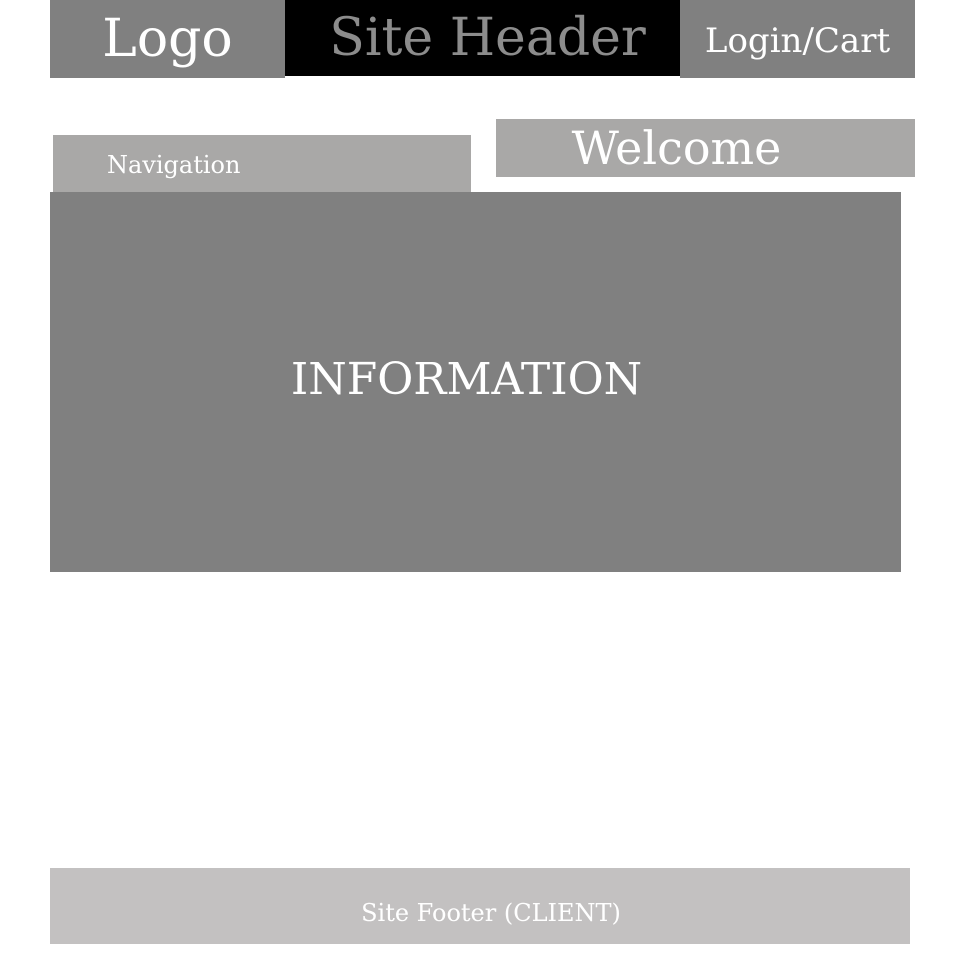 This screenshot has height=960, width=960. Describe the element at coordinates (466, 379) in the screenshot. I see `information-label: INFORMATION` at that location.